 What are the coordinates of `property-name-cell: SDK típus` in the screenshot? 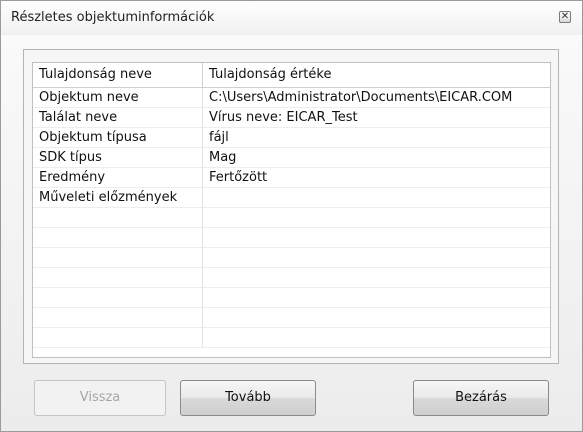 It's located at (118, 157).